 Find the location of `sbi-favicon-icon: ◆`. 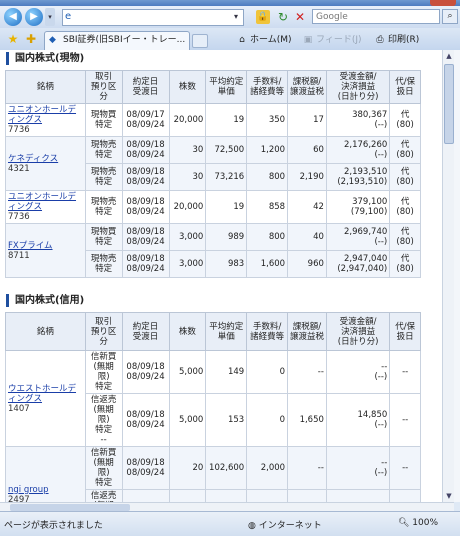

sbi-favicon-icon: ◆ is located at coordinates (52, 40).